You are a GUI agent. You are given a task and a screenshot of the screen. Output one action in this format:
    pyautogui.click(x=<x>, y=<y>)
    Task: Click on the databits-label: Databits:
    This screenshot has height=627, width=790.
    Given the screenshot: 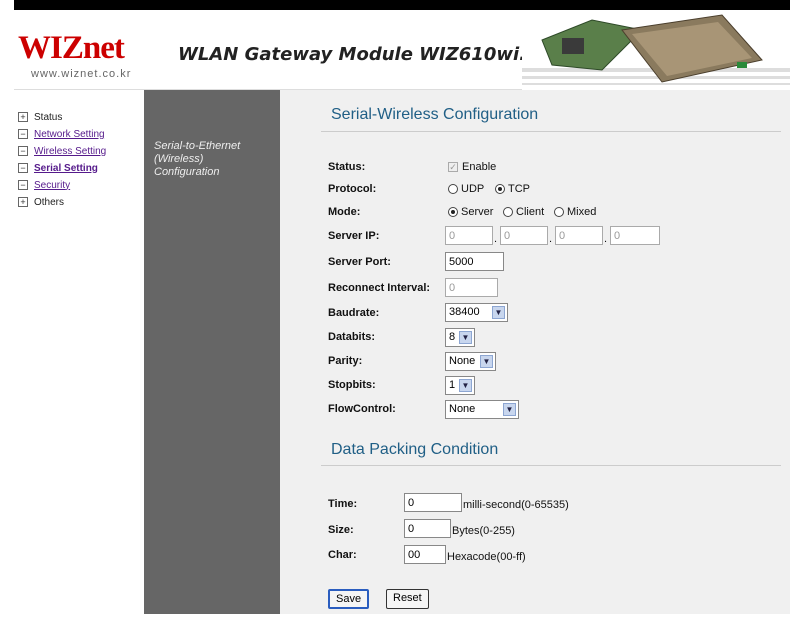 What is the action you would take?
    pyautogui.click(x=352, y=337)
    